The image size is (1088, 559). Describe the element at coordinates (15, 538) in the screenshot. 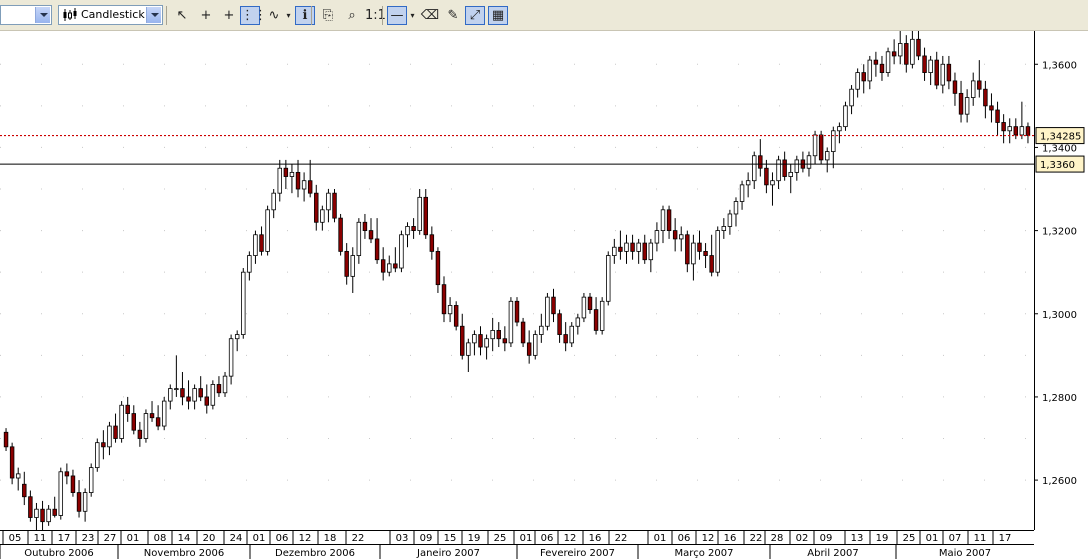

I see `day-tick-label: 05` at that location.